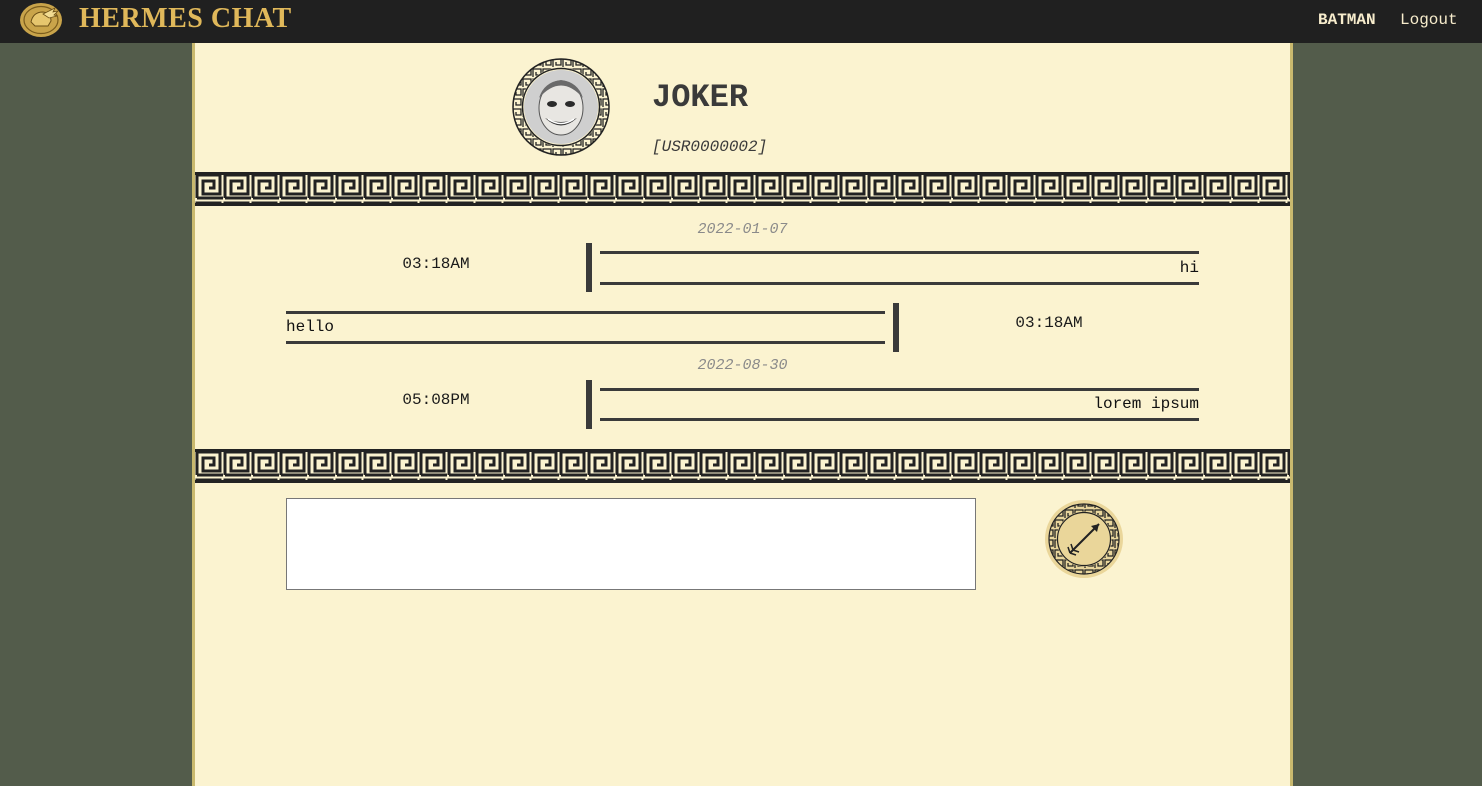  Describe the element at coordinates (742, 466) in the screenshot. I see `greek-key-divider-bottom` at that location.